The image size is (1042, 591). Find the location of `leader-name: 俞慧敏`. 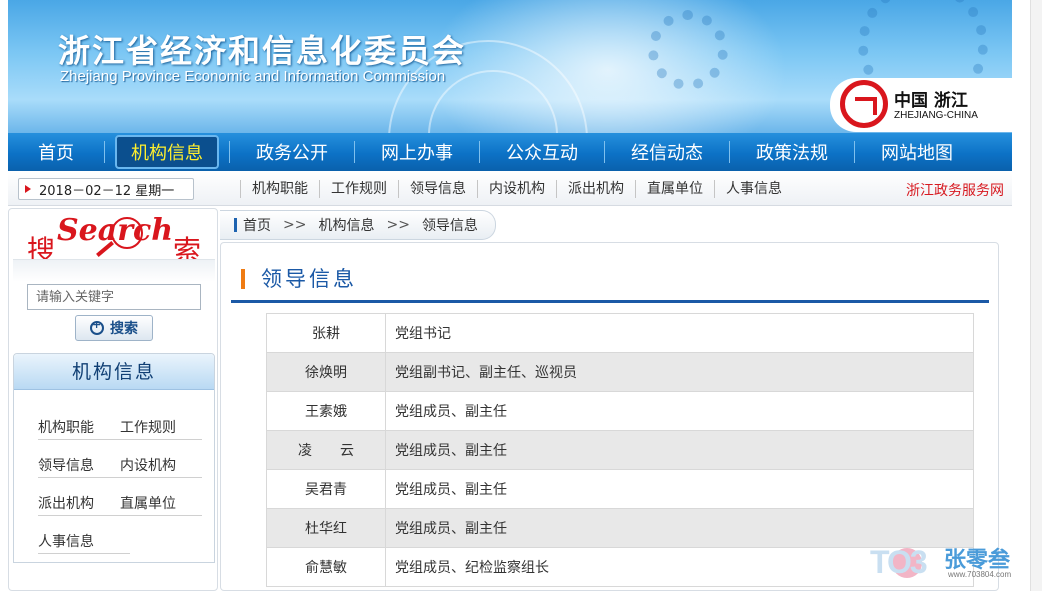

leader-name: 俞慧敏 is located at coordinates (326, 567).